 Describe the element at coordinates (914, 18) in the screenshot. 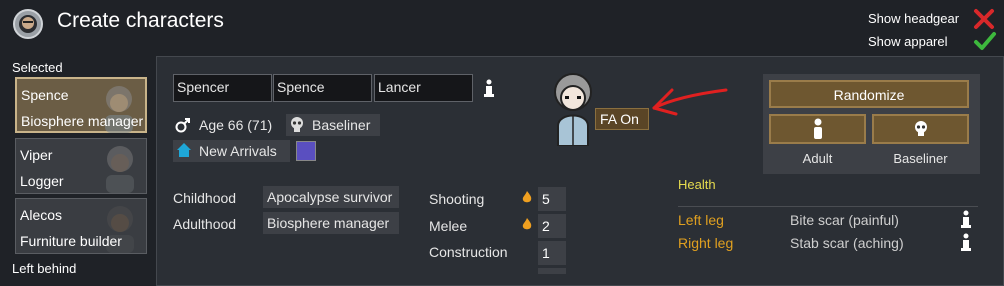

I see `show-headgear-label: Show headgear` at that location.